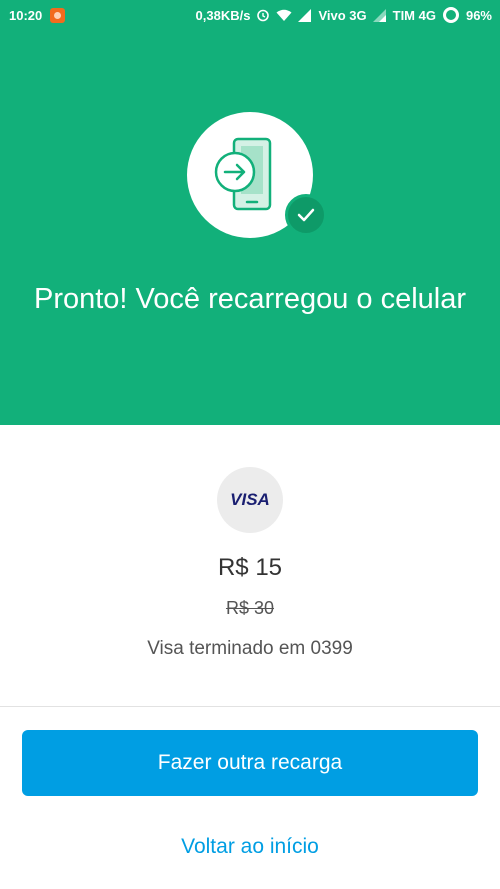 This screenshot has width=500, height=889. I want to click on network-speed: 0,38KB/s, so click(223, 15).